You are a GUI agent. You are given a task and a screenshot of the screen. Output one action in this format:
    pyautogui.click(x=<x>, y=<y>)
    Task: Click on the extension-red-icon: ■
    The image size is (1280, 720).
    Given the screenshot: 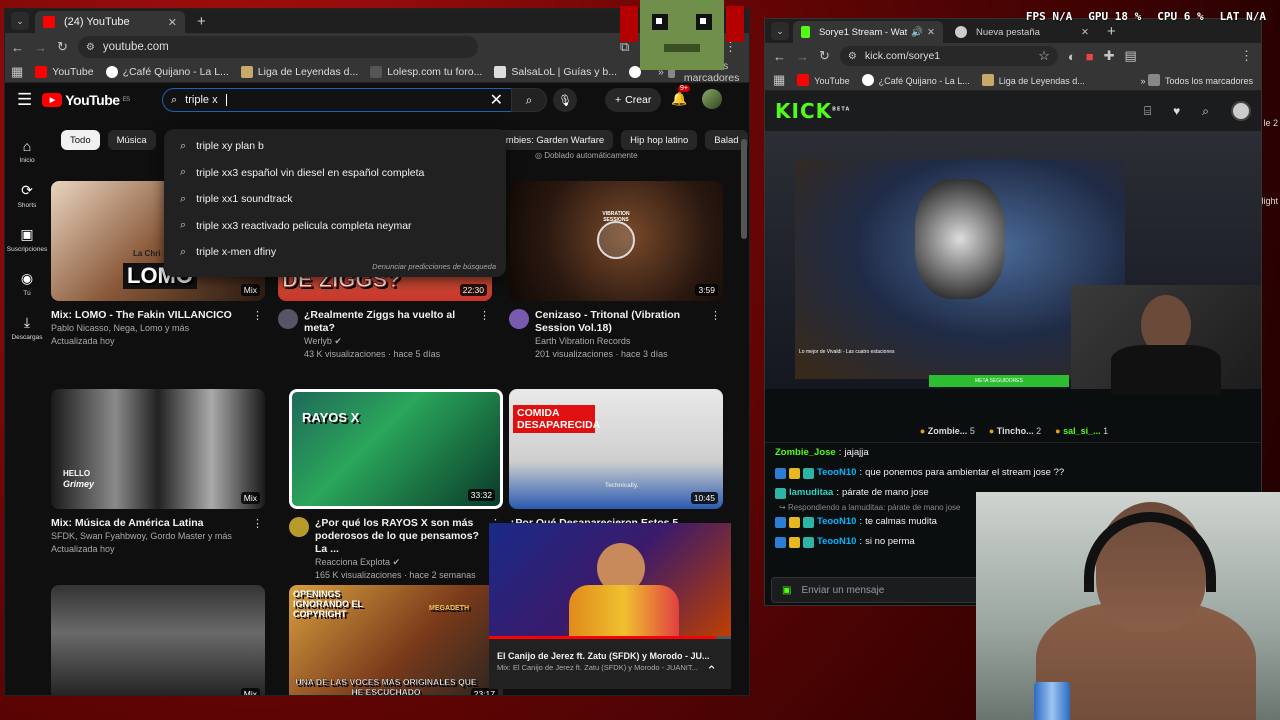 What is the action you would take?
    pyautogui.click(x=1090, y=56)
    